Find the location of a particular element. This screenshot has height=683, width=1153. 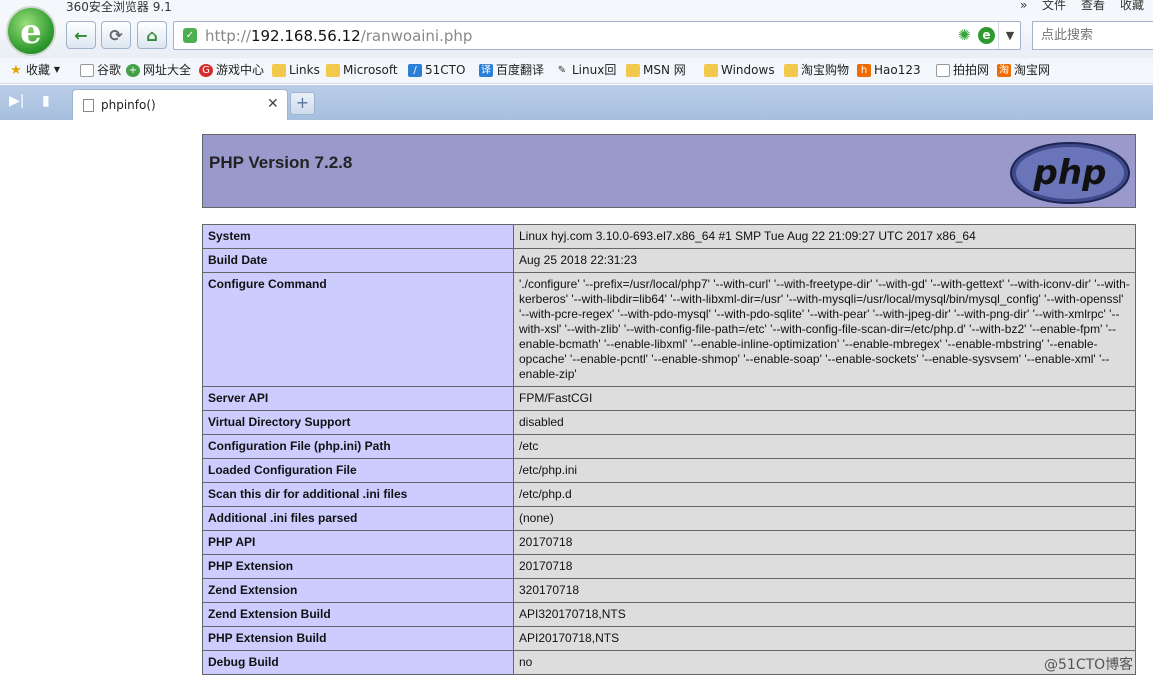

bookmark-links: Links is located at coordinates (296, 70).